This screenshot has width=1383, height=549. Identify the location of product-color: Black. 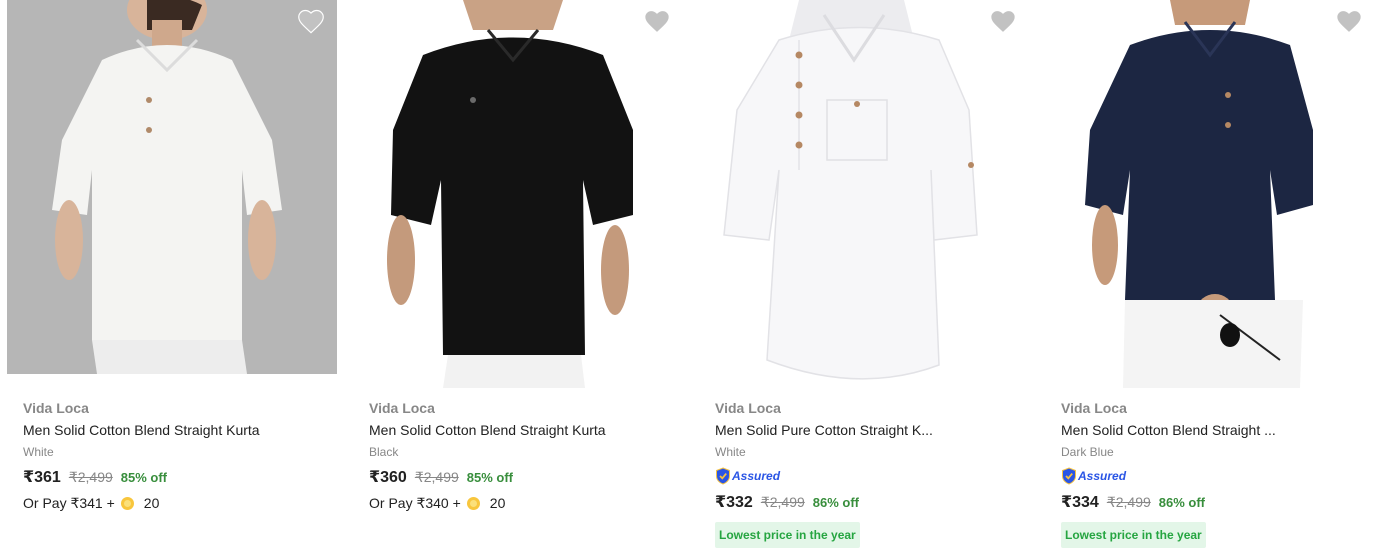
(384, 452).